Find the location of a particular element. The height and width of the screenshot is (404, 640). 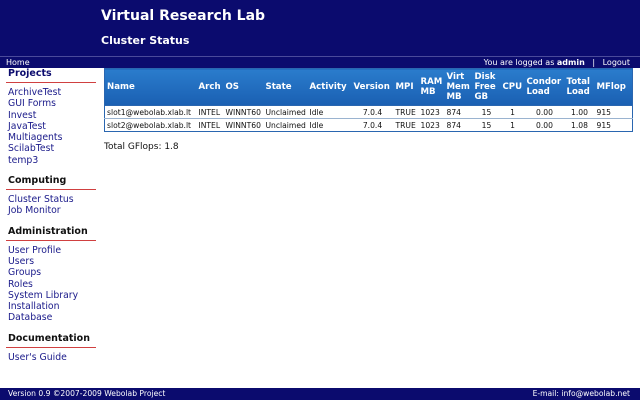

sidebar-item-users: Users is located at coordinates (50, 261).